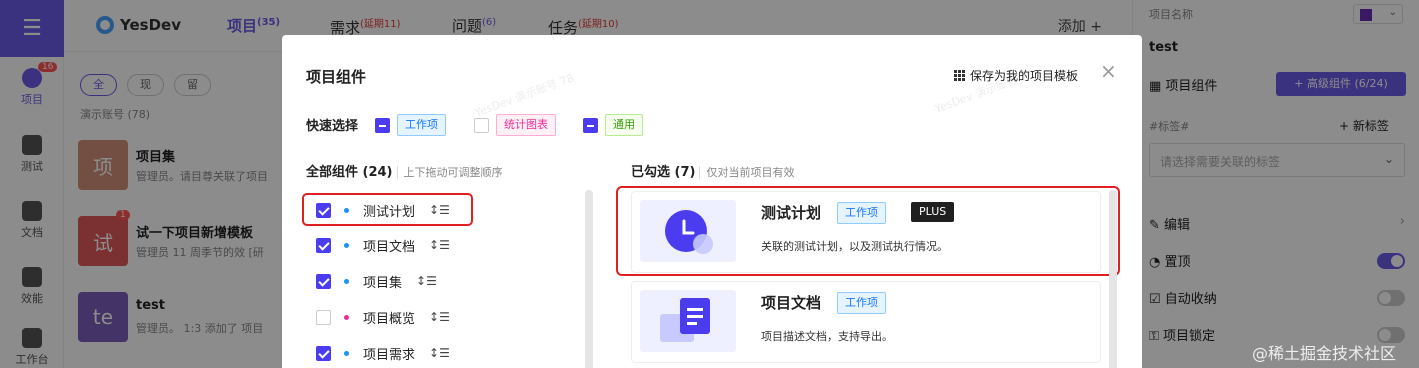  What do you see at coordinates (336, 77) in the screenshot?
I see `modal-title: 项目组件` at bounding box center [336, 77].